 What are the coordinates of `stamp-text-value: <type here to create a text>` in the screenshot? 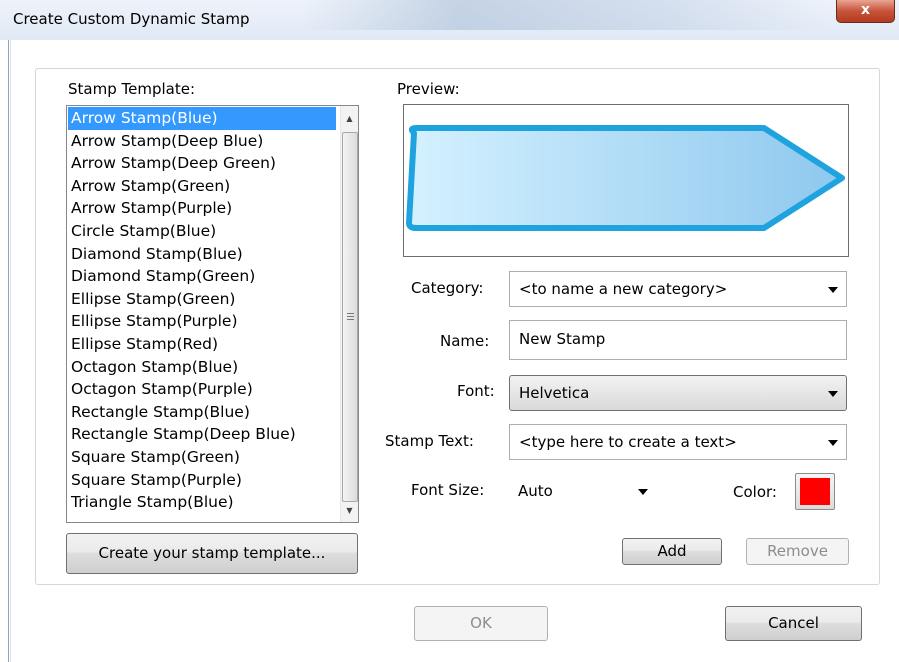 It's located at (628, 442).